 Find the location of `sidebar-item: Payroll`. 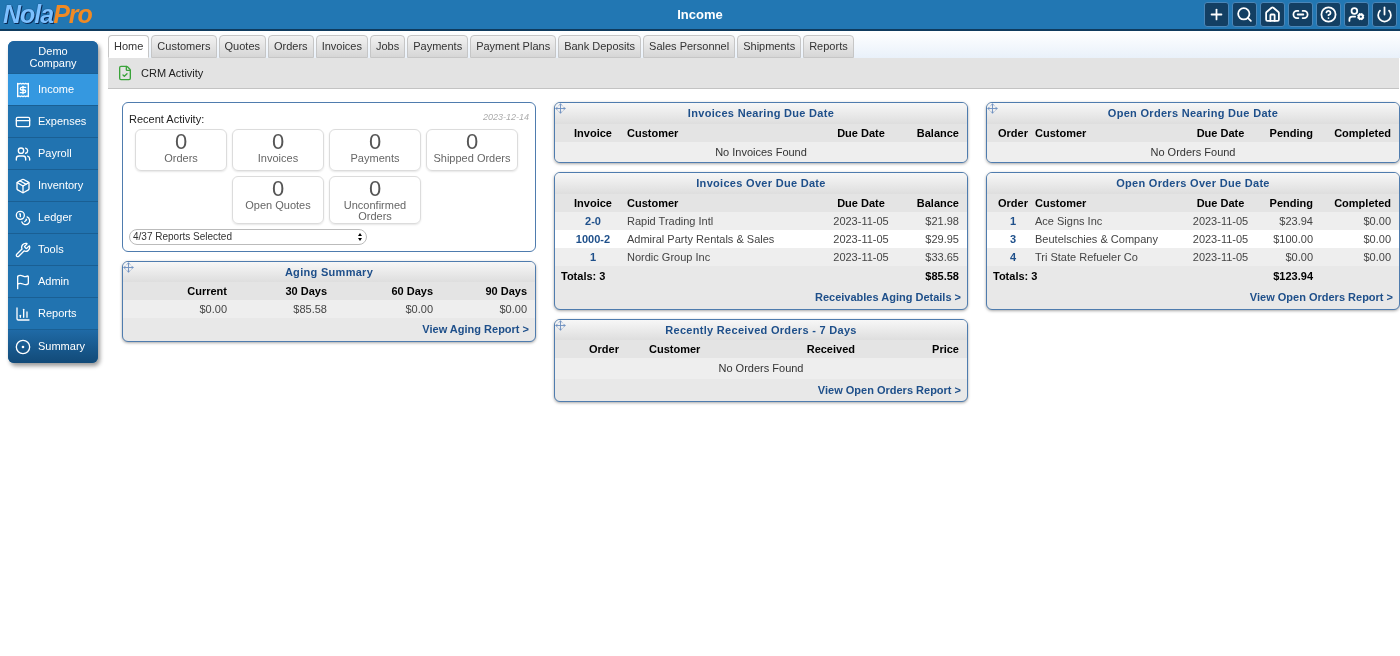

sidebar-item: Payroll is located at coordinates (53, 153).